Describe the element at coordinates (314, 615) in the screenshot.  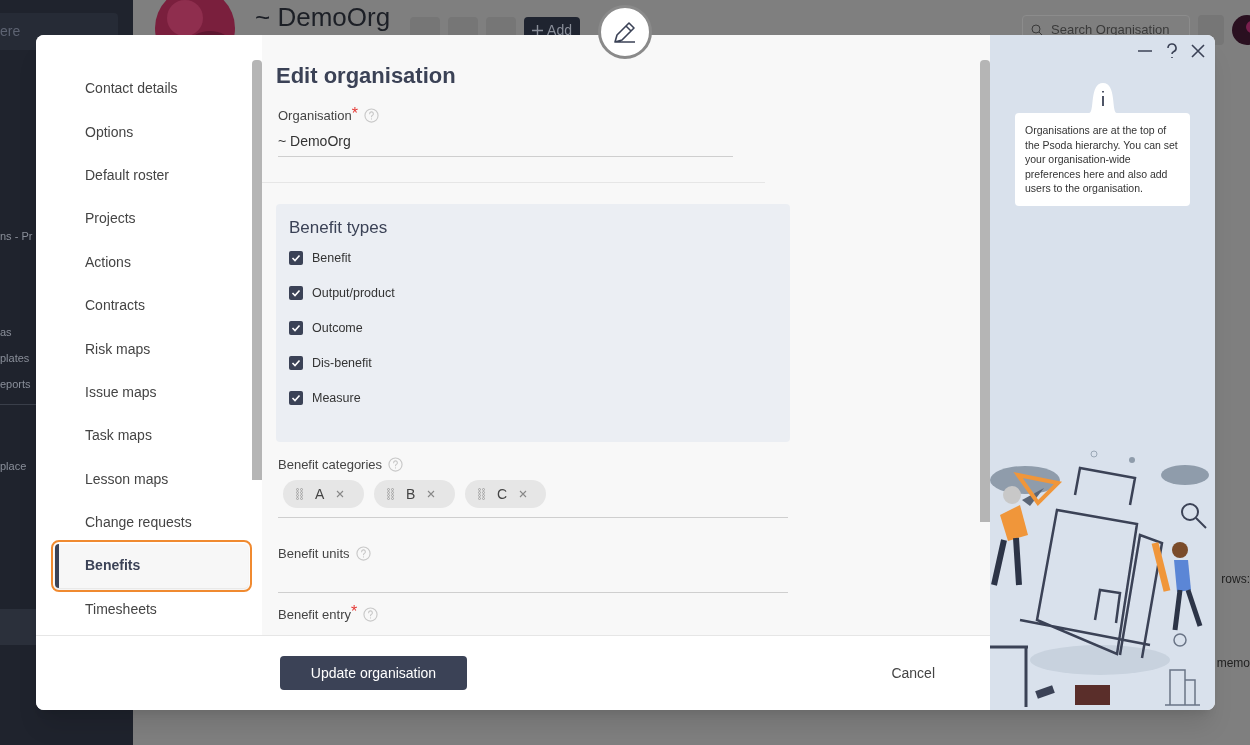
I see `field-label: Benefit entry` at that location.